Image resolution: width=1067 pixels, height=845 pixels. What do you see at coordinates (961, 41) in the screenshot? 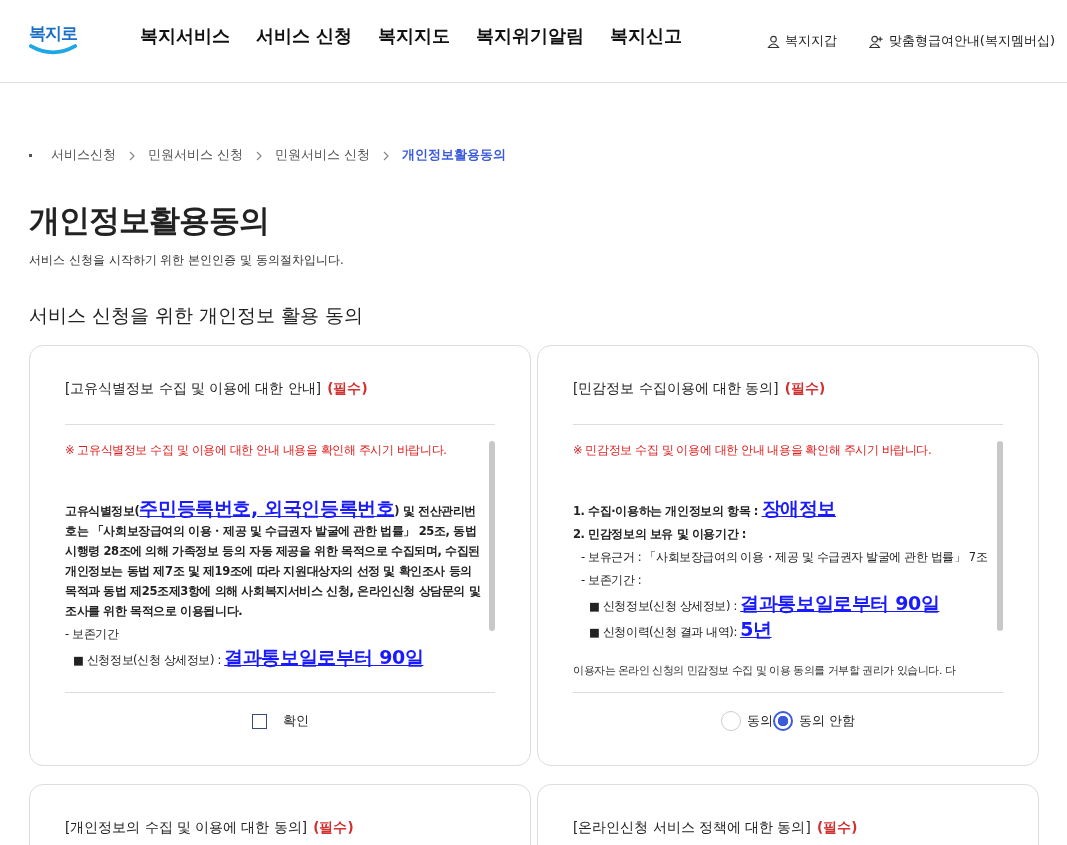
I see `header-link: 맞춤형급여안내(복지멤버십)` at bounding box center [961, 41].